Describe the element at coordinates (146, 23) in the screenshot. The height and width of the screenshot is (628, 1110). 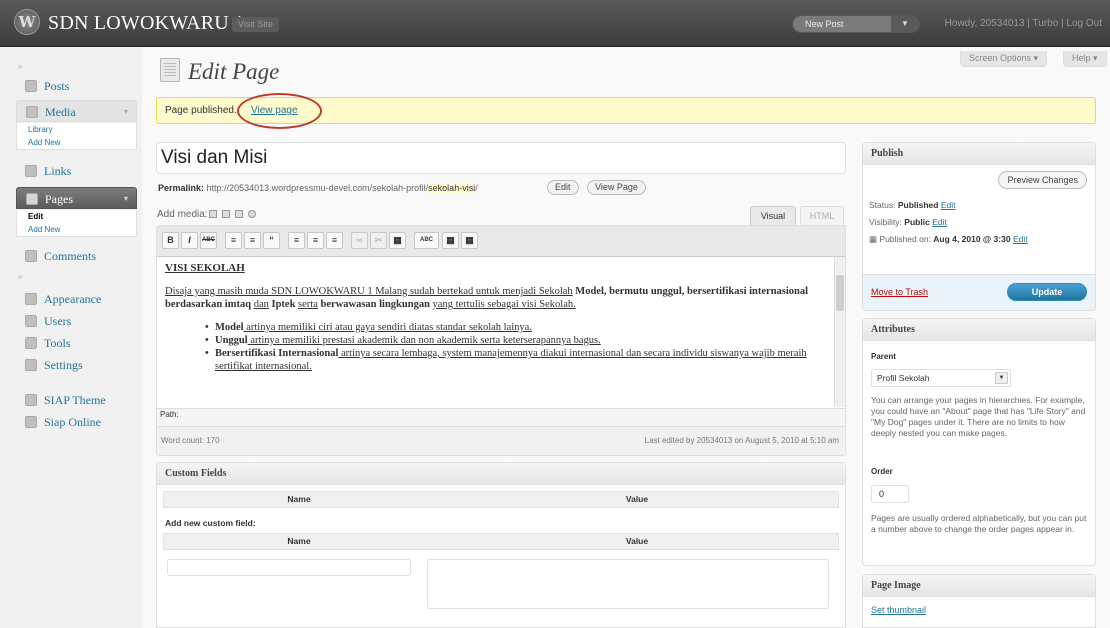
I see `site-title: SDN LOWOKWARU 1` at that location.